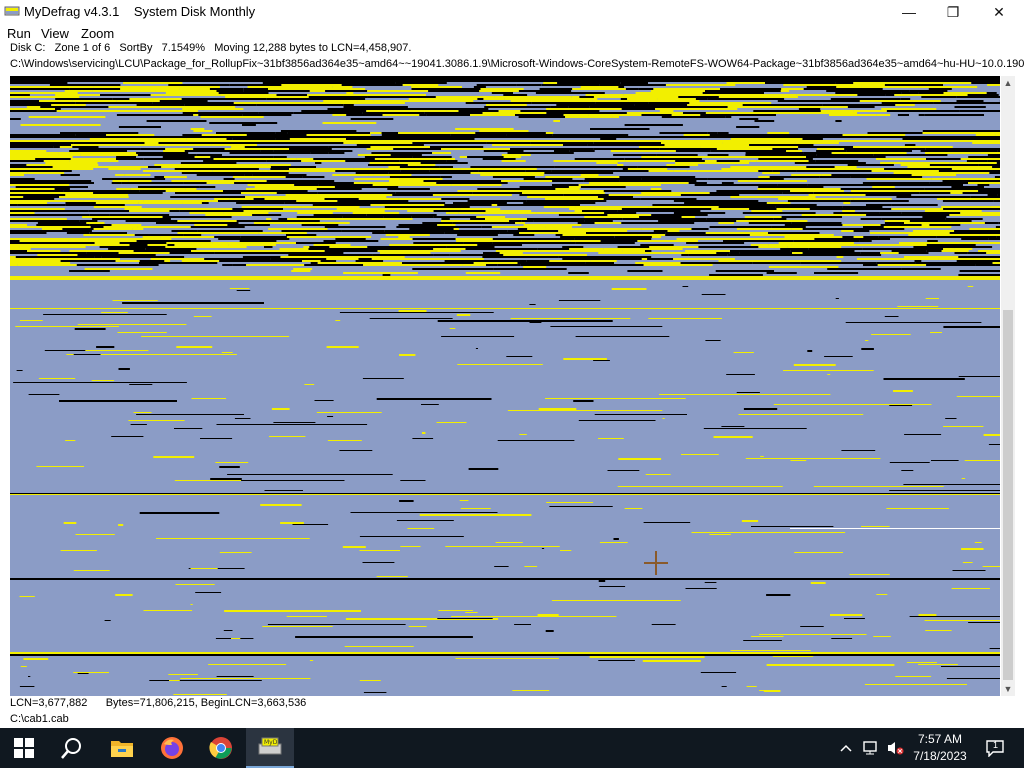 The width and height of the screenshot is (1024, 768). Describe the element at coordinates (271, 742) in the screenshot. I see `svg-text: MyD` at that location.